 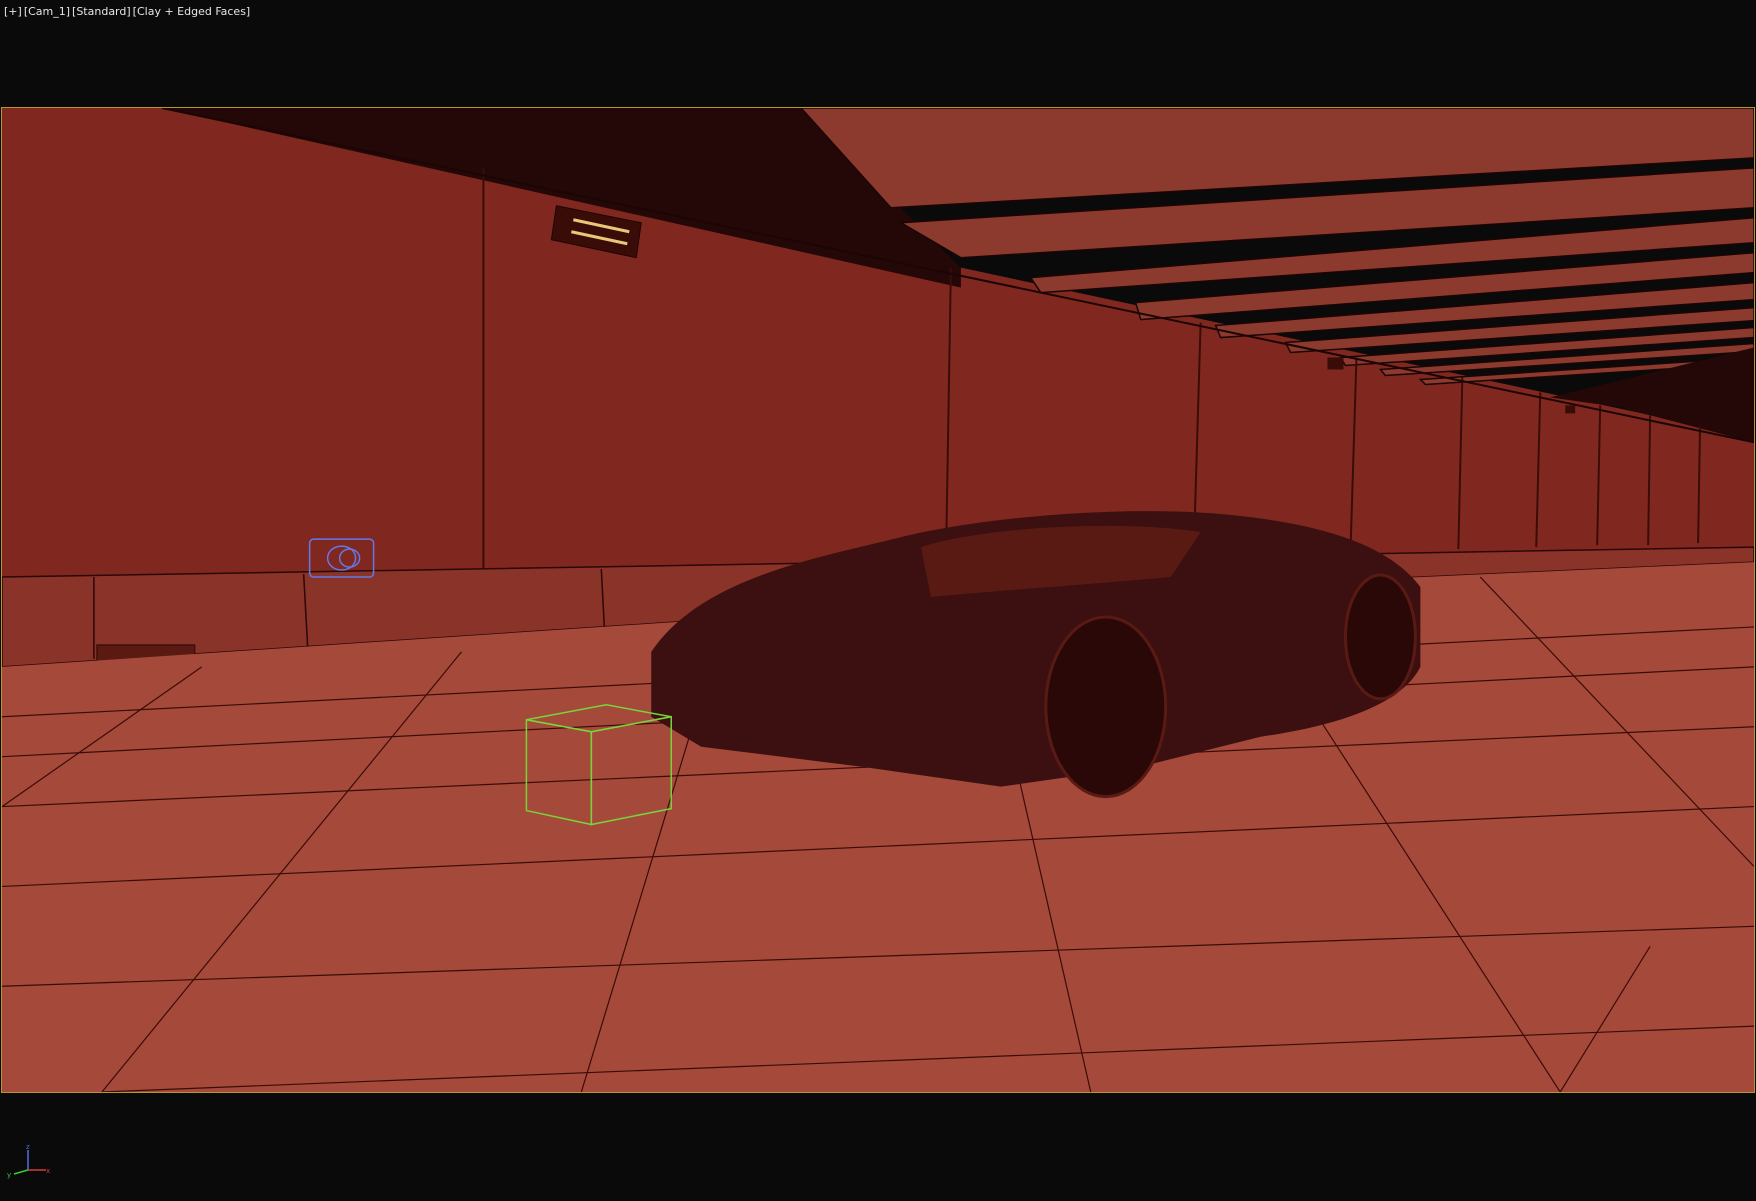 I want to click on wall-light-small, so click(x=1335, y=363).